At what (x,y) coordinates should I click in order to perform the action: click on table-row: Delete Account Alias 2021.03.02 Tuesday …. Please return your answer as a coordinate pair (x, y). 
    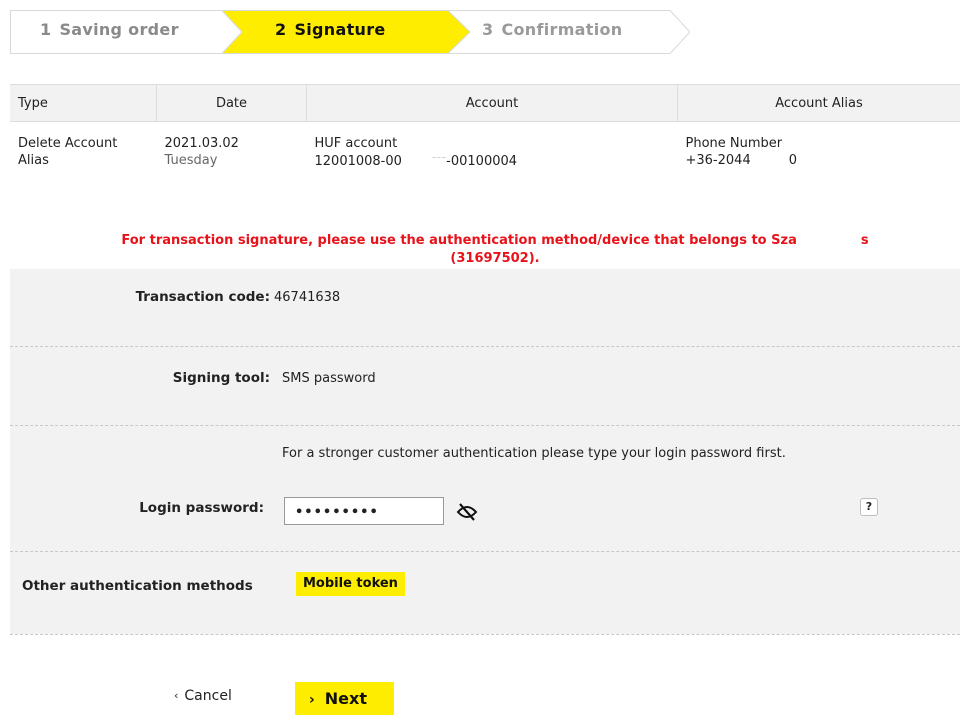
    Looking at the image, I should click on (485, 151).